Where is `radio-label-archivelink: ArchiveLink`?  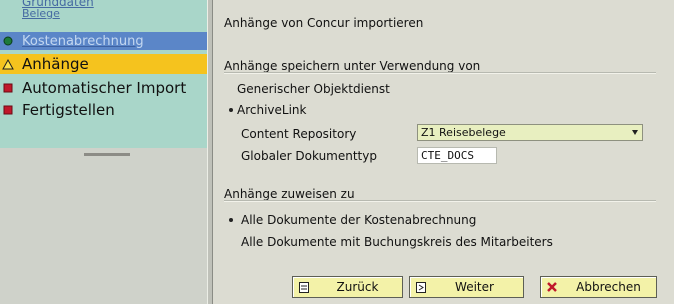
radio-label-archivelink: ArchiveLink is located at coordinates (272, 110).